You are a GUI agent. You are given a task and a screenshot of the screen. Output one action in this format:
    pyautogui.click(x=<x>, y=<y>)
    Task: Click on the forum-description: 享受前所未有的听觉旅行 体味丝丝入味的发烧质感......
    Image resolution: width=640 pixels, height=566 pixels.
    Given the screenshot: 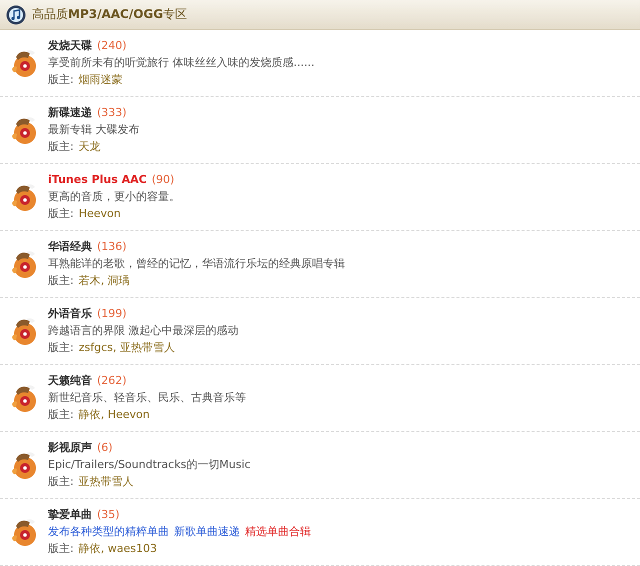 What is the action you would take?
    pyautogui.click(x=181, y=63)
    